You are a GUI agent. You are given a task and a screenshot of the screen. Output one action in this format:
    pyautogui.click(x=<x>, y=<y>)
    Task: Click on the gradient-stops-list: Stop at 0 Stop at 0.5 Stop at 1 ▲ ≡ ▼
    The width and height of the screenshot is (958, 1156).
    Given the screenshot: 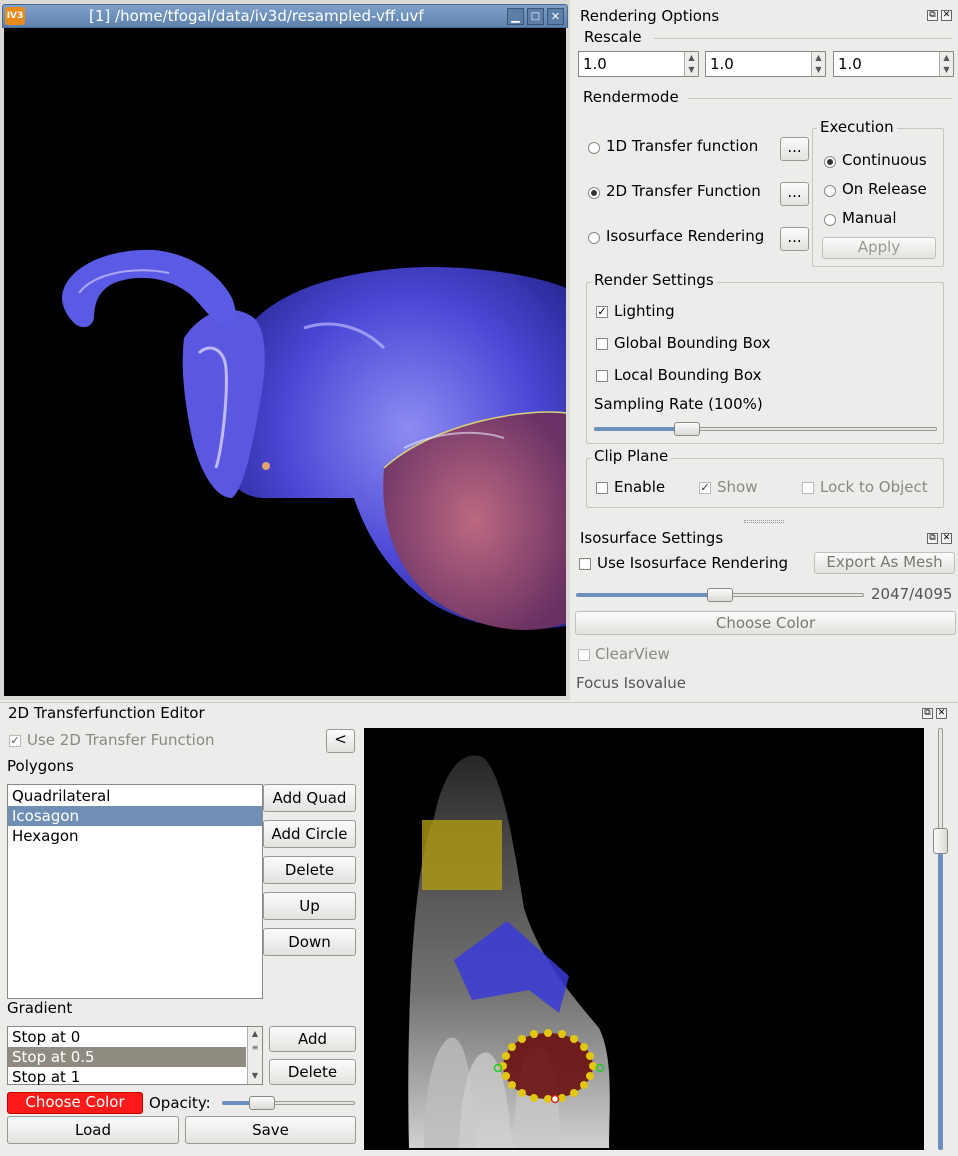 What is the action you would take?
    pyautogui.click(x=135, y=1056)
    